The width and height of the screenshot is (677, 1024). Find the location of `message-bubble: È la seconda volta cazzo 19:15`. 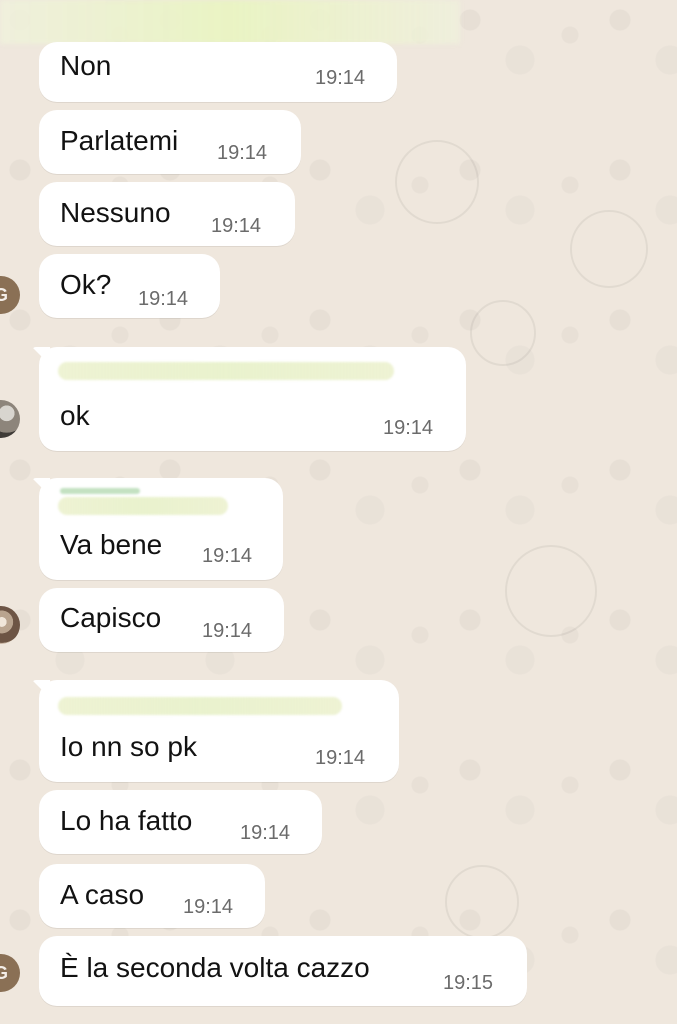

message-bubble: È la seconda volta cazzo 19:15 is located at coordinates (283, 971).